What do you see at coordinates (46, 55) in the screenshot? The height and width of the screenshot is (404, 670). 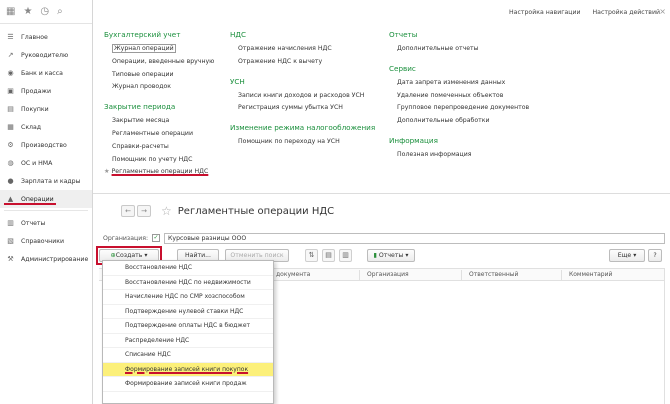 I see `sidebar-item-manager: ↗ Руководителю` at bounding box center [46, 55].